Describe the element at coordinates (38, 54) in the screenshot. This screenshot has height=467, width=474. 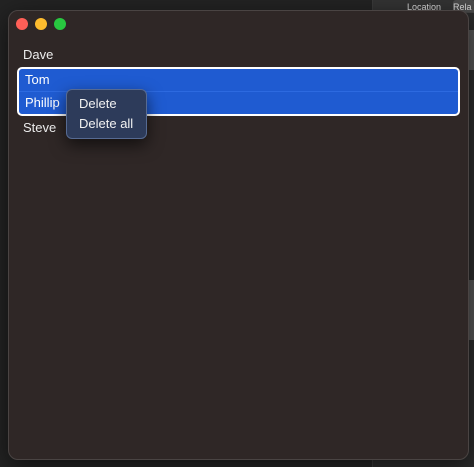
I see `list-item-label: Dave` at that location.